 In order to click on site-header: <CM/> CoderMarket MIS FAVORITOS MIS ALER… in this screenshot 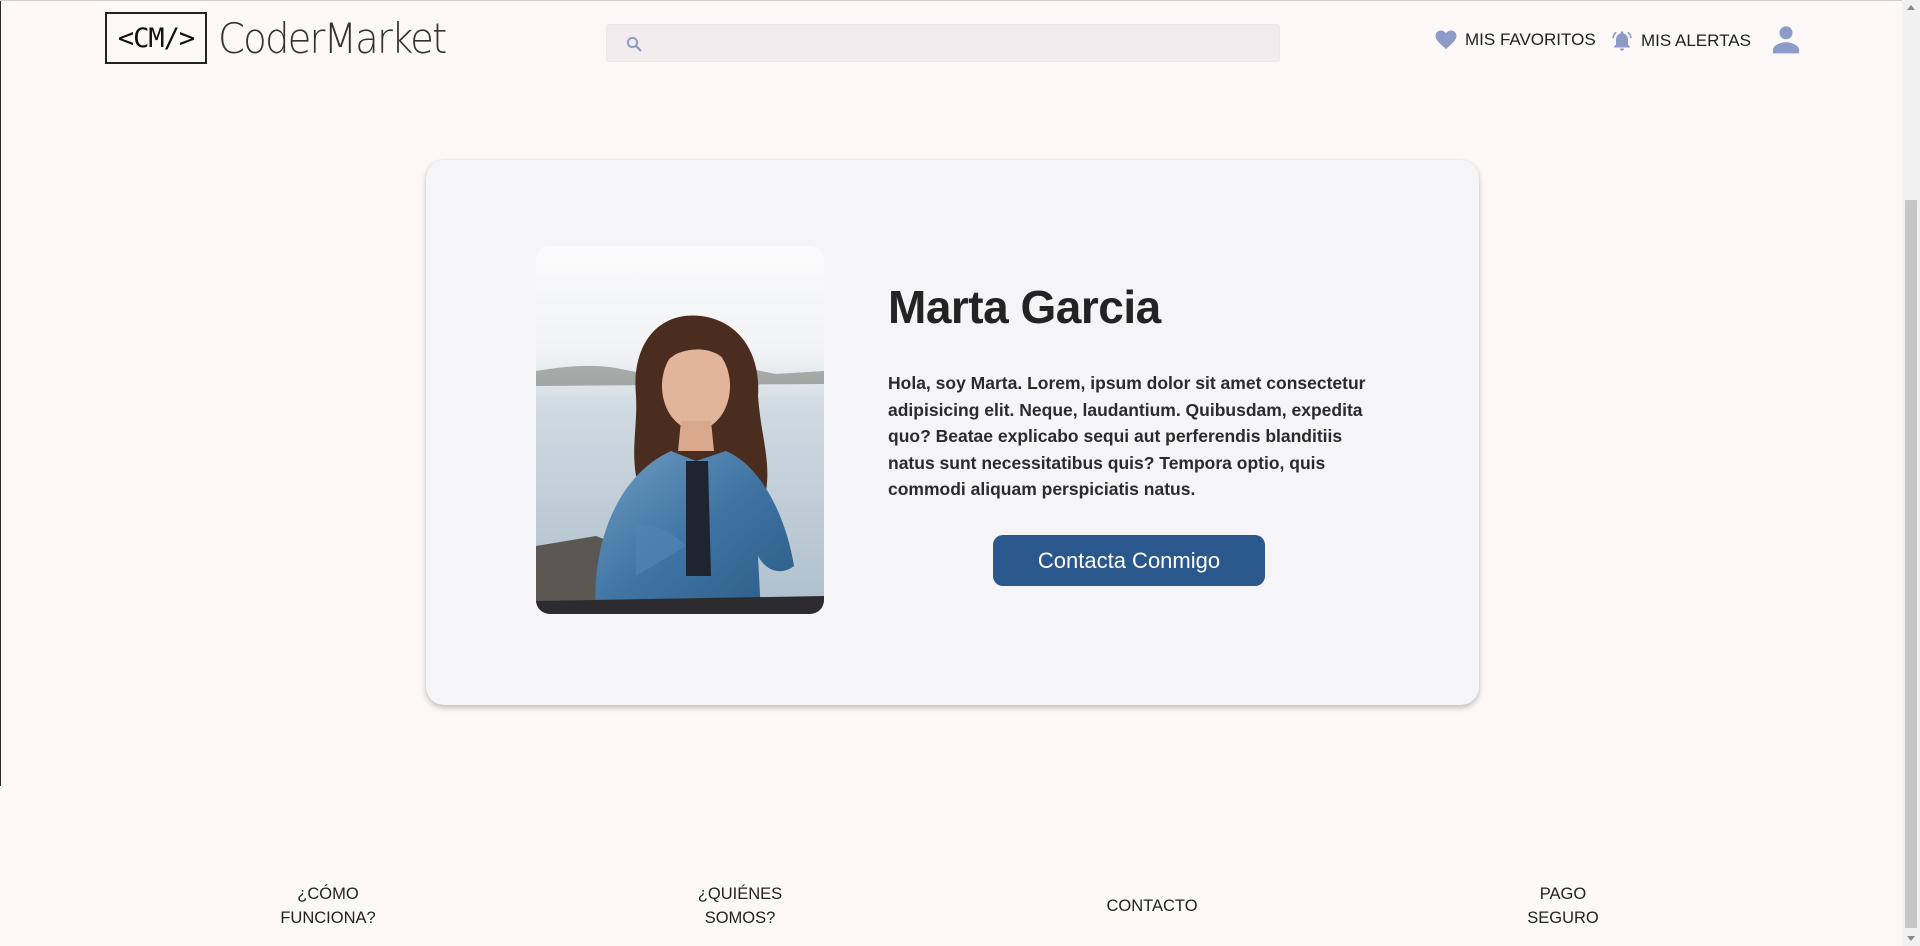, I will do `click(951, 40)`.